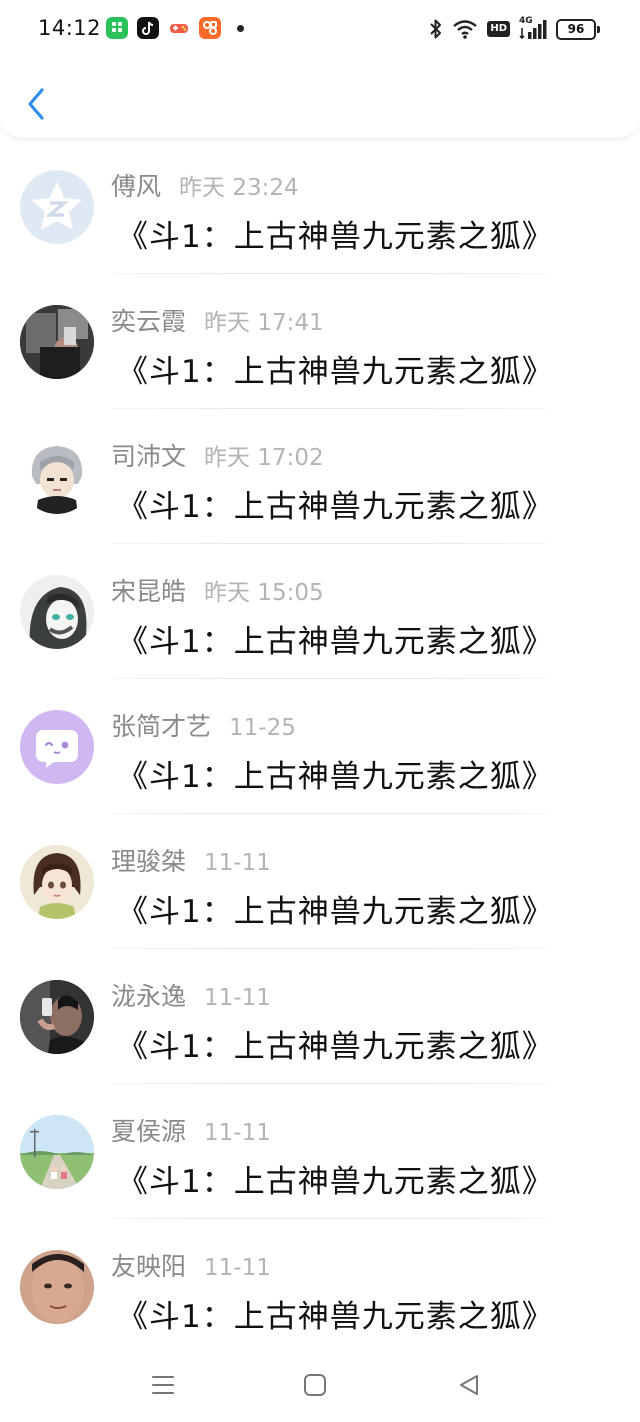 This screenshot has width=640, height=1422. What do you see at coordinates (161, 726) in the screenshot?
I see `sender-name: 张简才艺` at bounding box center [161, 726].